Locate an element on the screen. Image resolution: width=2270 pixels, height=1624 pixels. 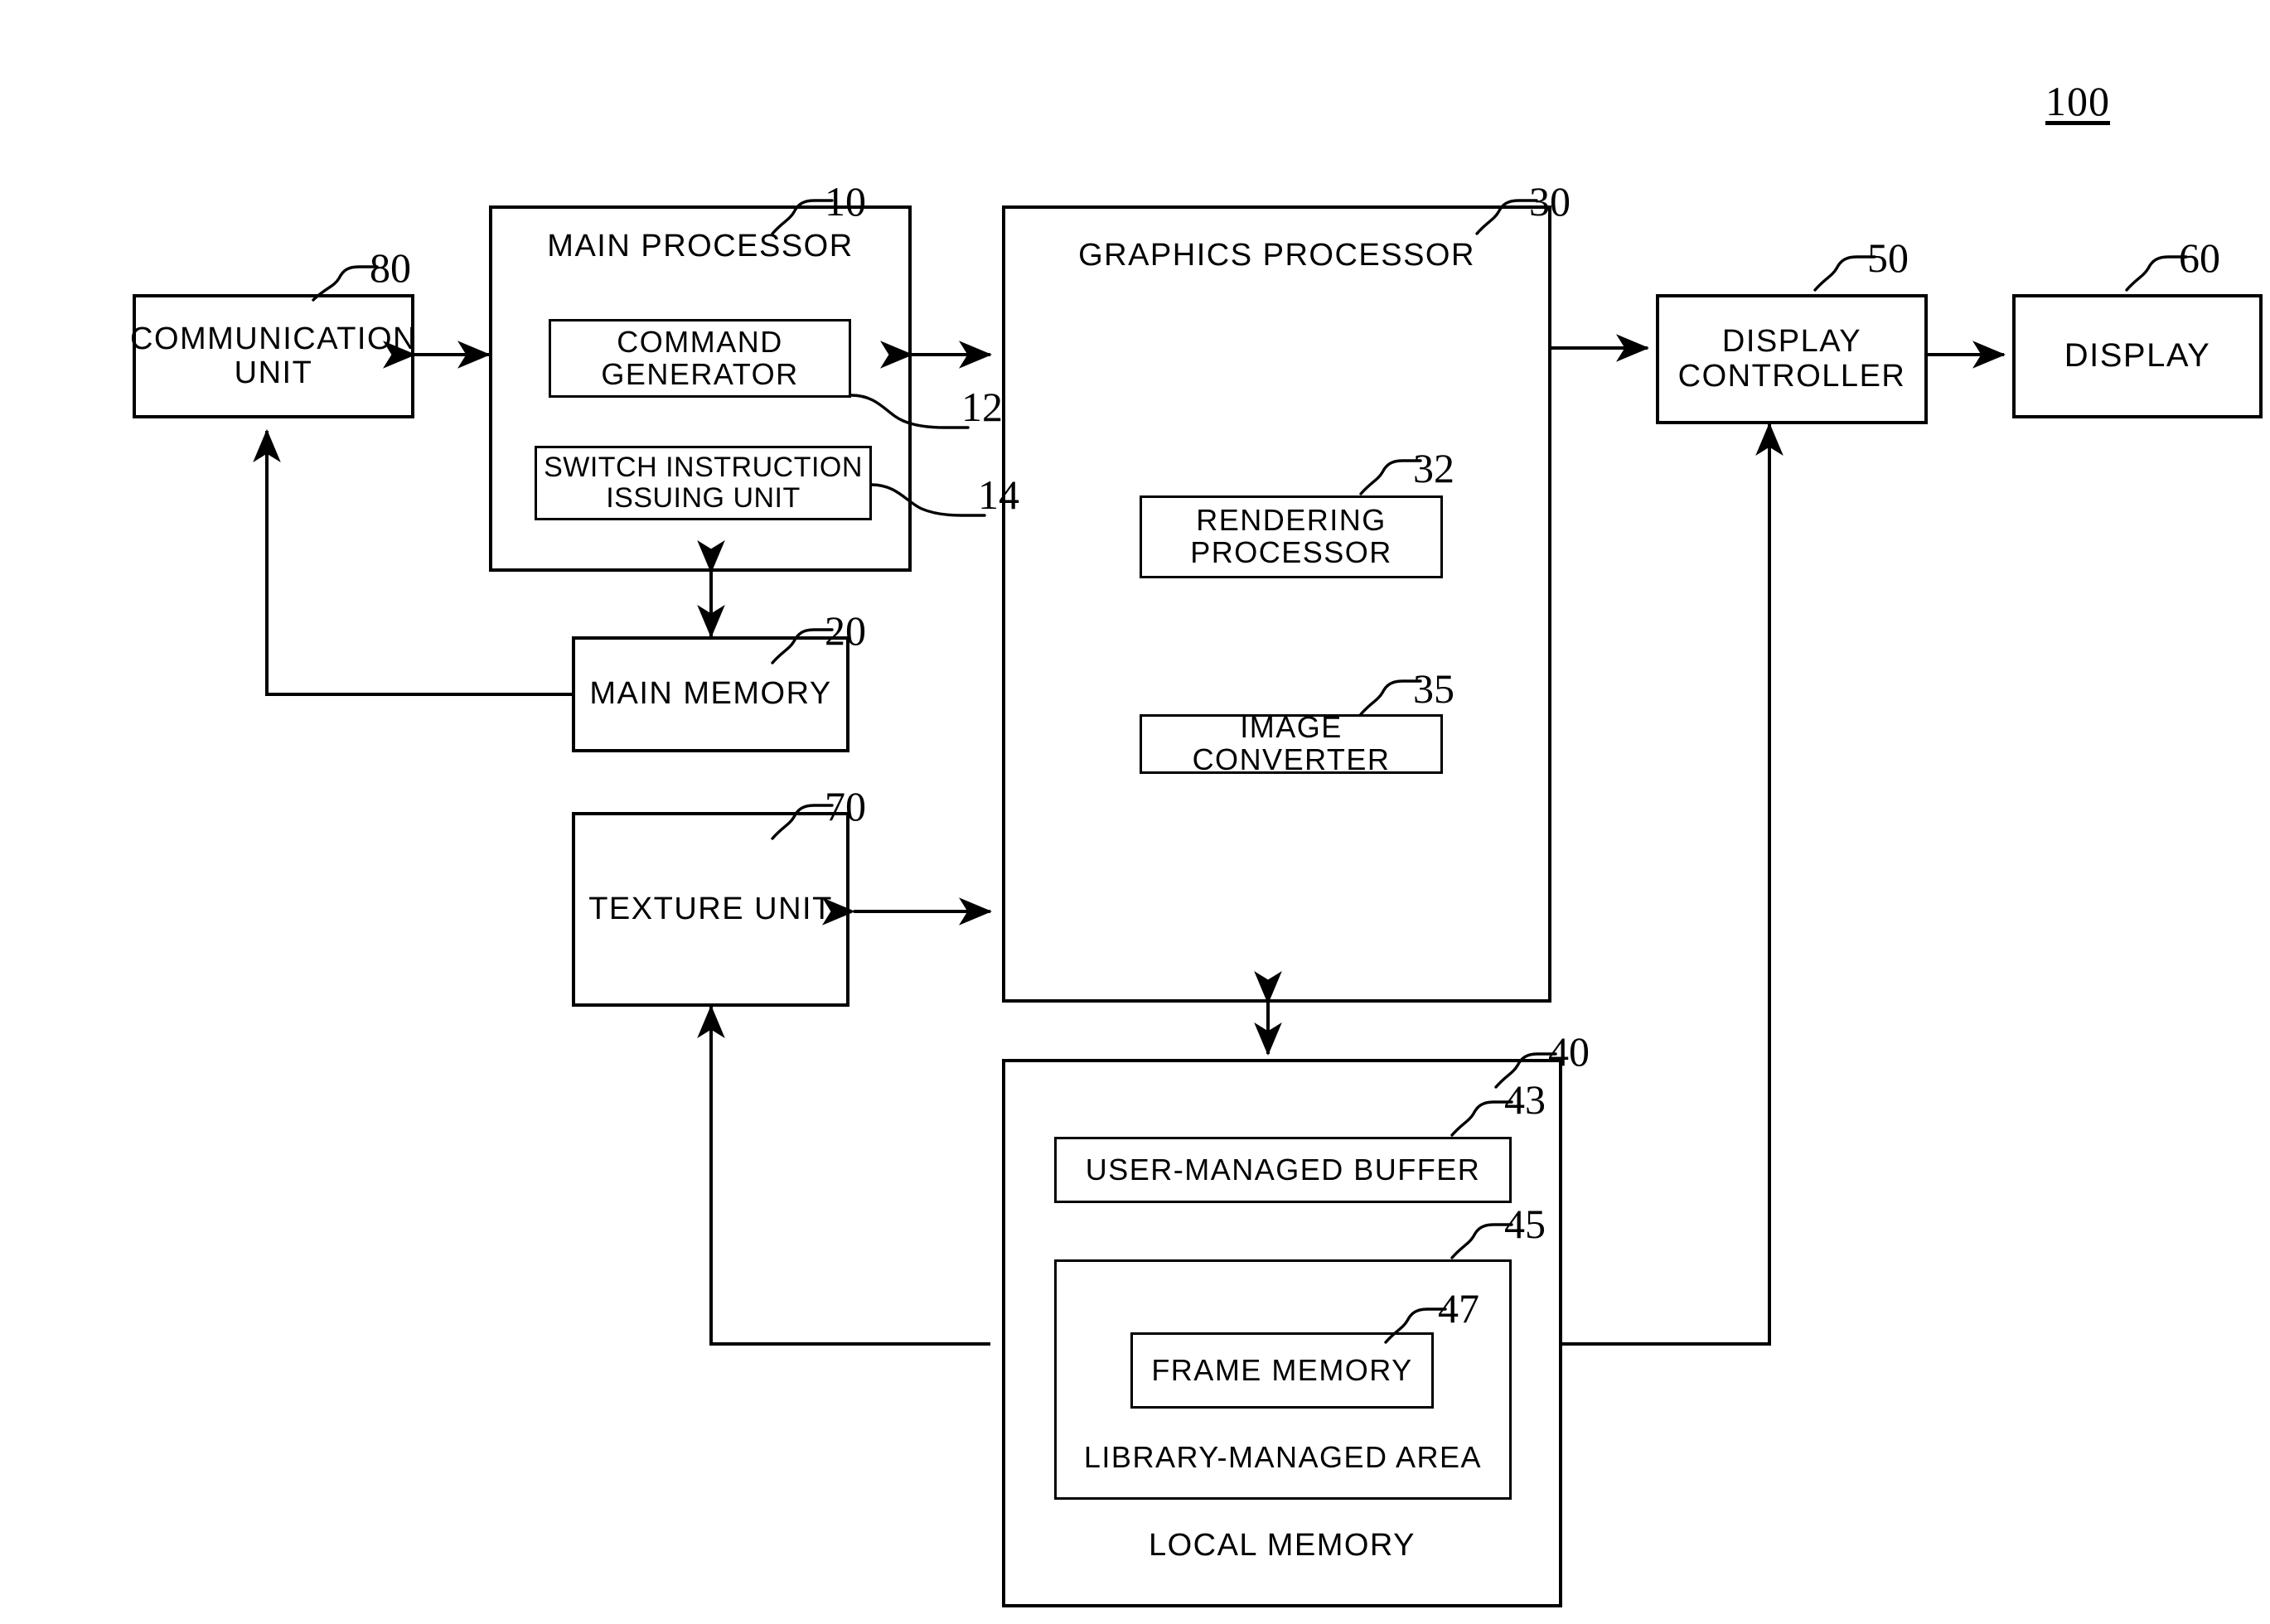
block-communication-unit-label: COMMUNICATION UNIT is located at coordinates (273, 356).